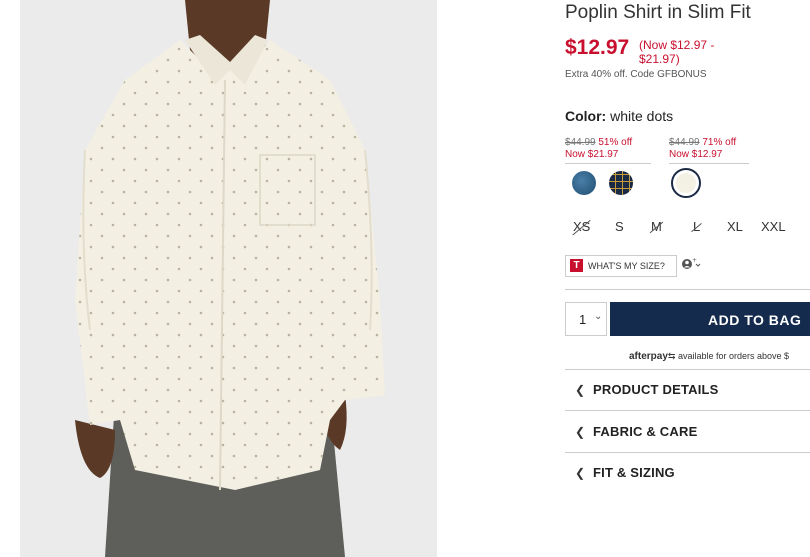 The image size is (810, 557). What do you see at coordinates (576, 265) in the screenshot?
I see `true-fit-logo-icon: T` at bounding box center [576, 265].